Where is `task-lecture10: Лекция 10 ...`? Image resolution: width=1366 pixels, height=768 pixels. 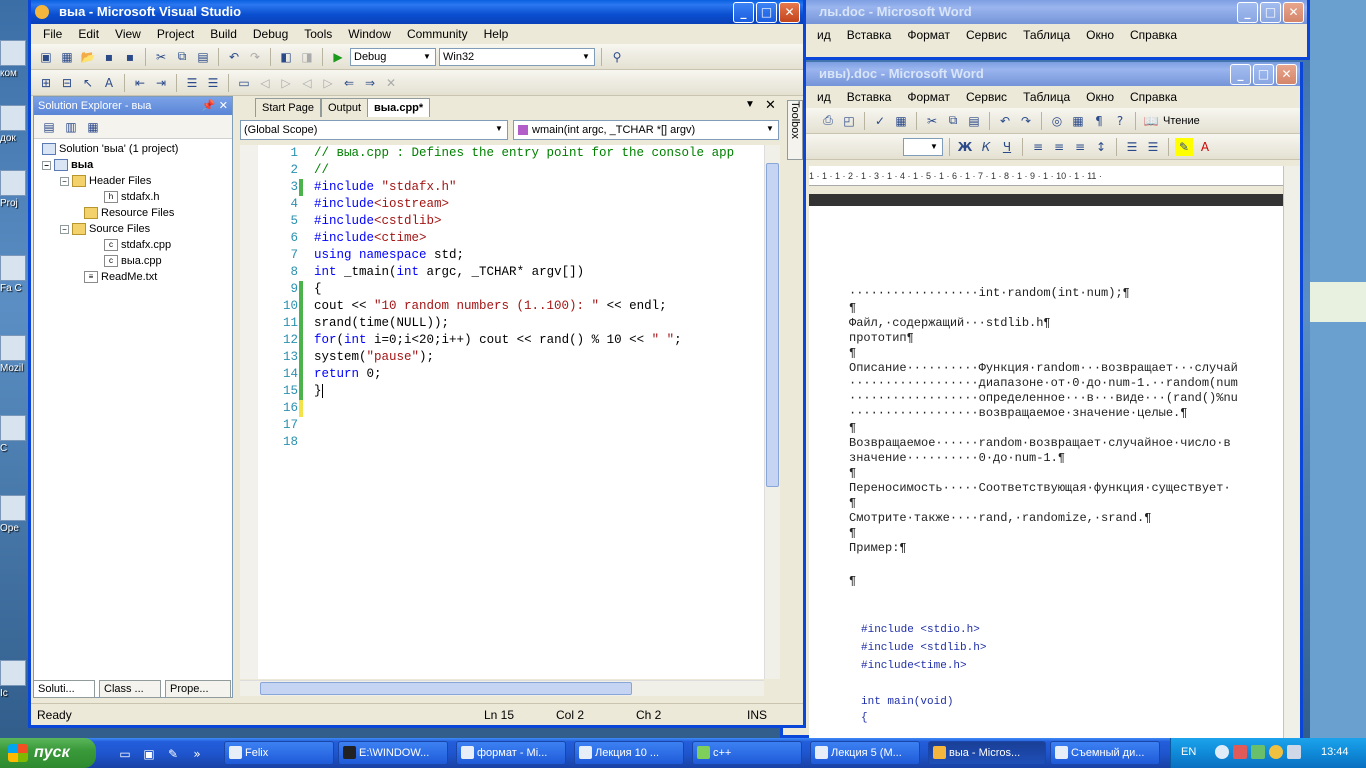 task-lecture10: Лекция 10 ... is located at coordinates (629, 753).